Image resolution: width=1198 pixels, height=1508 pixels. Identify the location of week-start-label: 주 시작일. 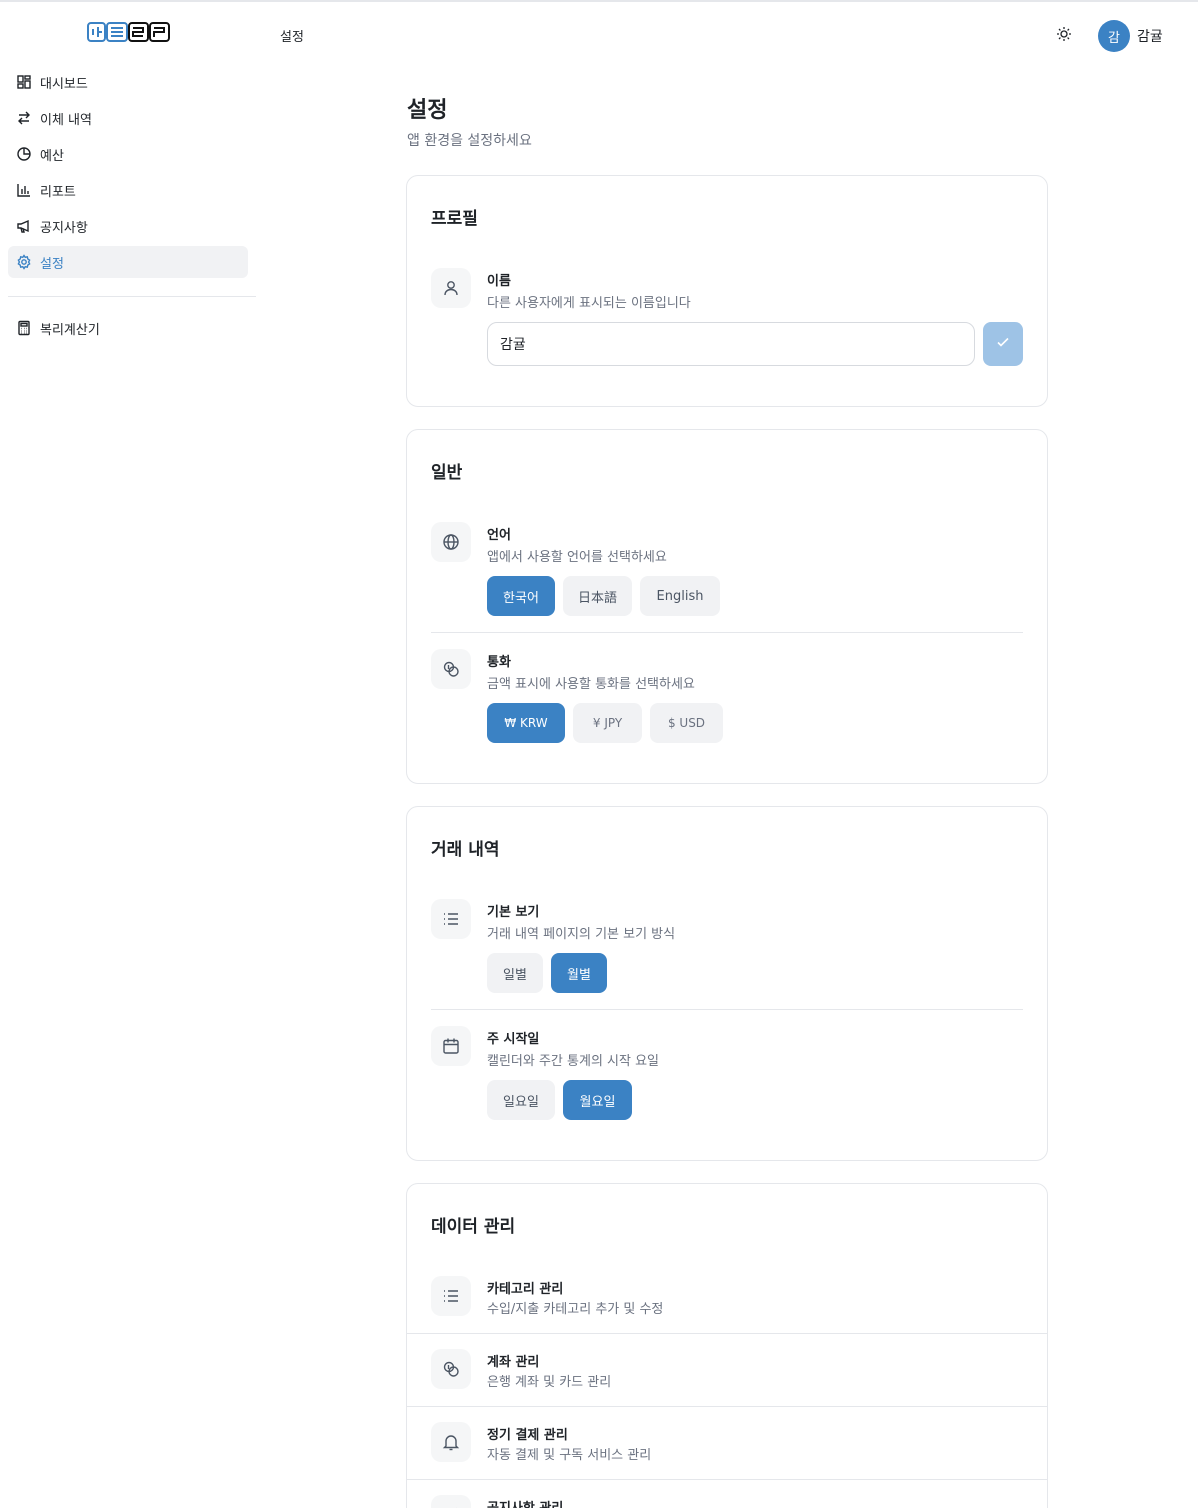
(513, 1039).